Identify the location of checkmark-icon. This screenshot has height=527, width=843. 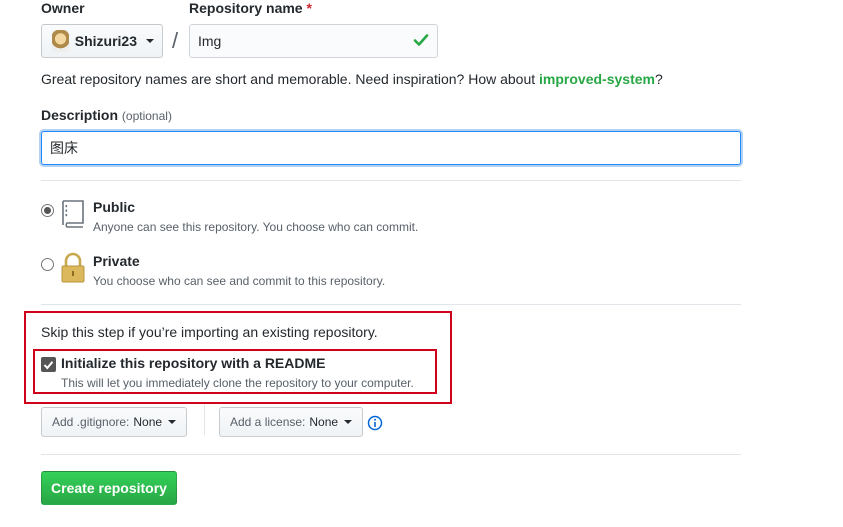
(48, 365).